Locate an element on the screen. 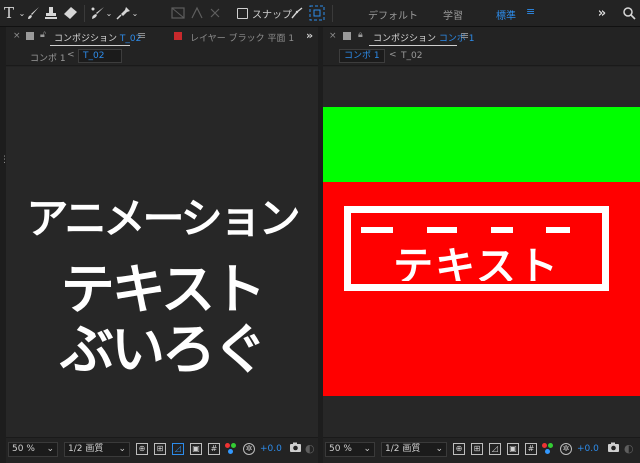  stamp-icon is located at coordinates (51, 13).